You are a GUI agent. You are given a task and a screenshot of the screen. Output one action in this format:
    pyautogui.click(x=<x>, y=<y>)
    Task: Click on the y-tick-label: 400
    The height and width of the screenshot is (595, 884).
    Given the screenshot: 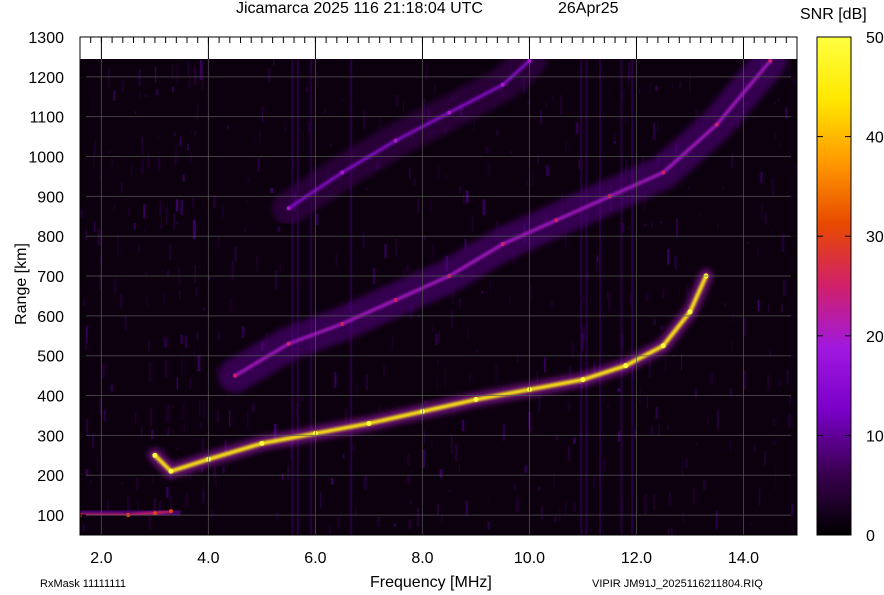 What is the action you would take?
    pyautogui.click(x=50, y=397)
    